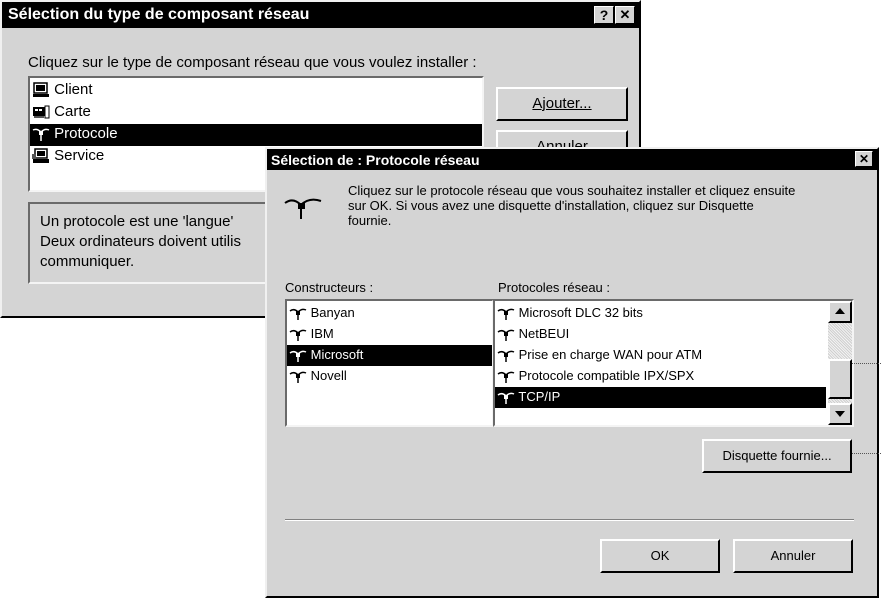  Describe the element at coordinates (840, 379) in the screenshot. I see `scroll-thumb` at that location.